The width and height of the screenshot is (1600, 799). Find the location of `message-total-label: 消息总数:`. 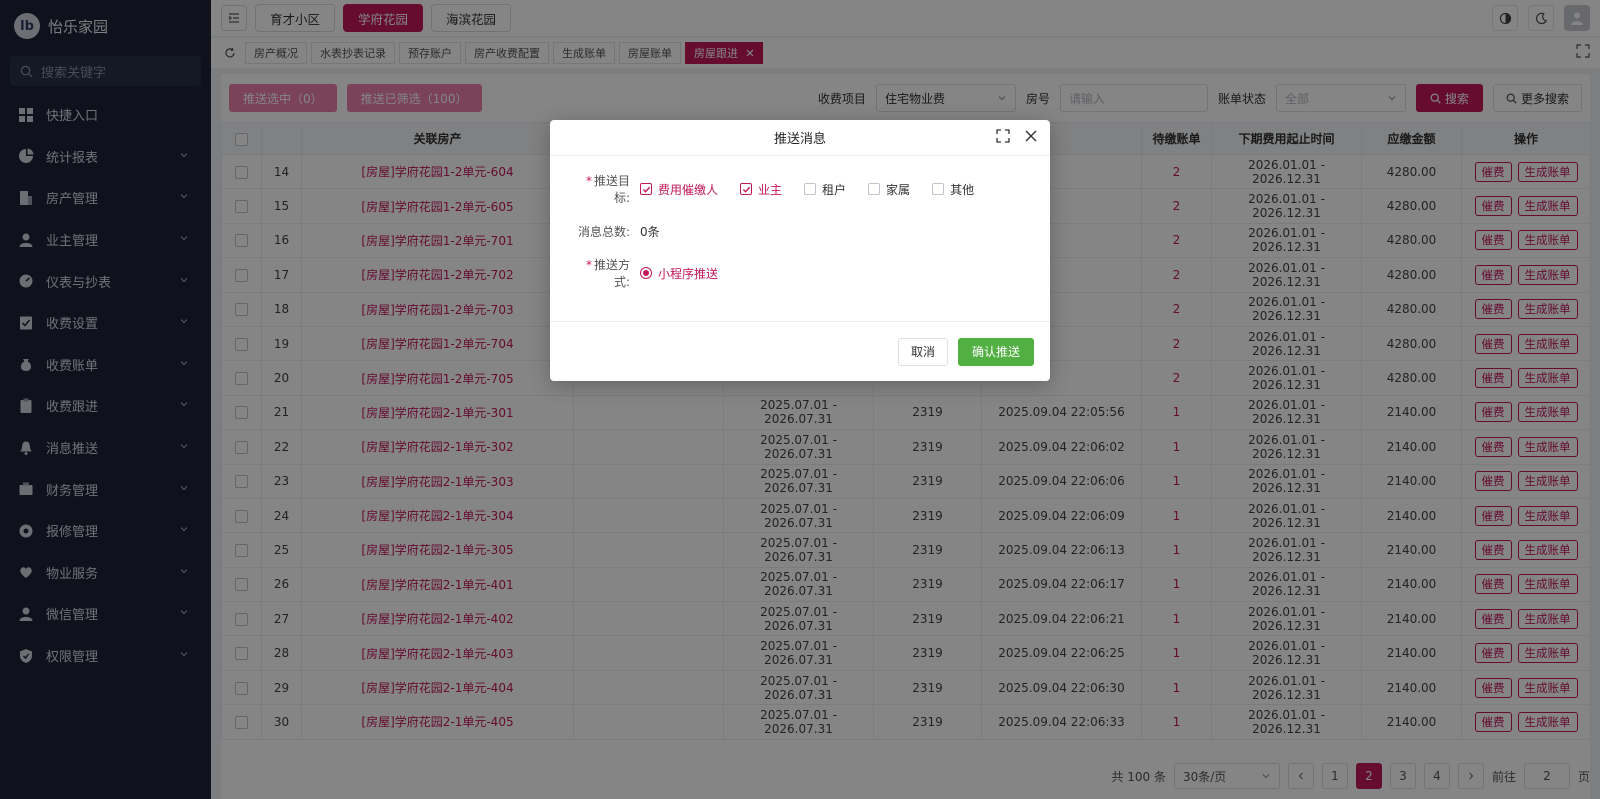

message-total-label: 消息总数: is located at coordinates (603, 231).